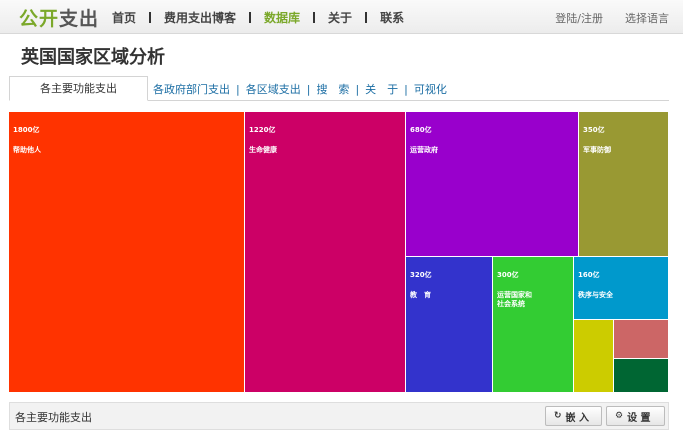 The image size is (683, 440). Describe the element at coordinates (639, 418) in the screenshot. I see `settings-label: 设 置` at that location.